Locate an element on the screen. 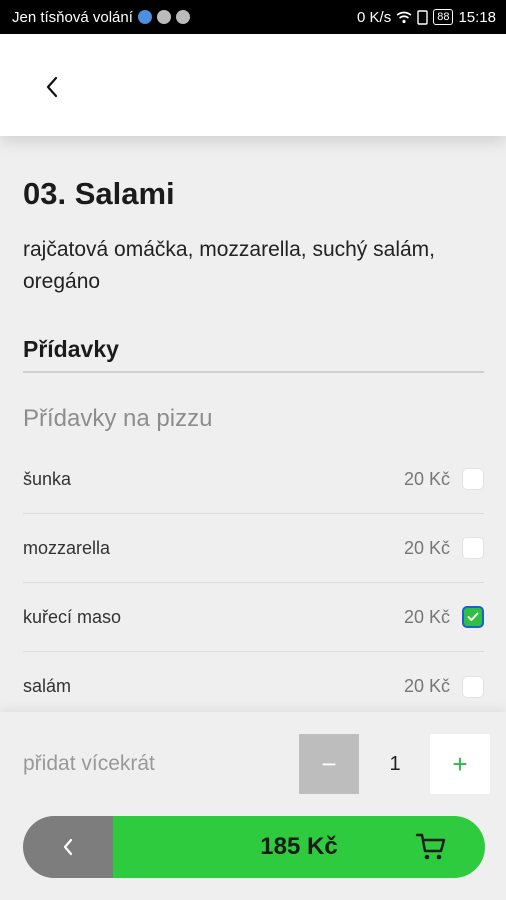 The height and width of the screenshot is (900, 506). option-name: šunka is located at coordinates (47, 478).